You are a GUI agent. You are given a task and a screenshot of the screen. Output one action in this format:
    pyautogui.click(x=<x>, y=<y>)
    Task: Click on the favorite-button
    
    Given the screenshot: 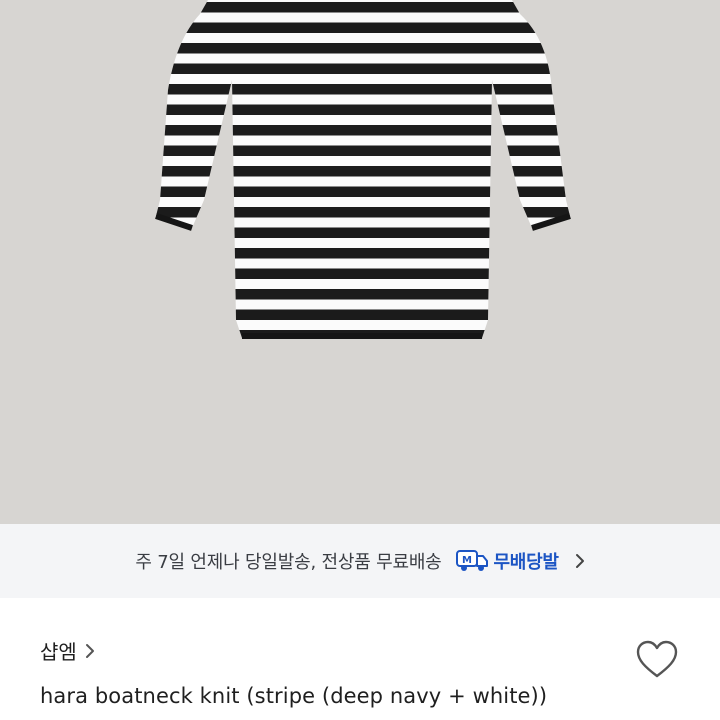 What is the action you would take?
    pyautogui.click(x=657, y=659)
    